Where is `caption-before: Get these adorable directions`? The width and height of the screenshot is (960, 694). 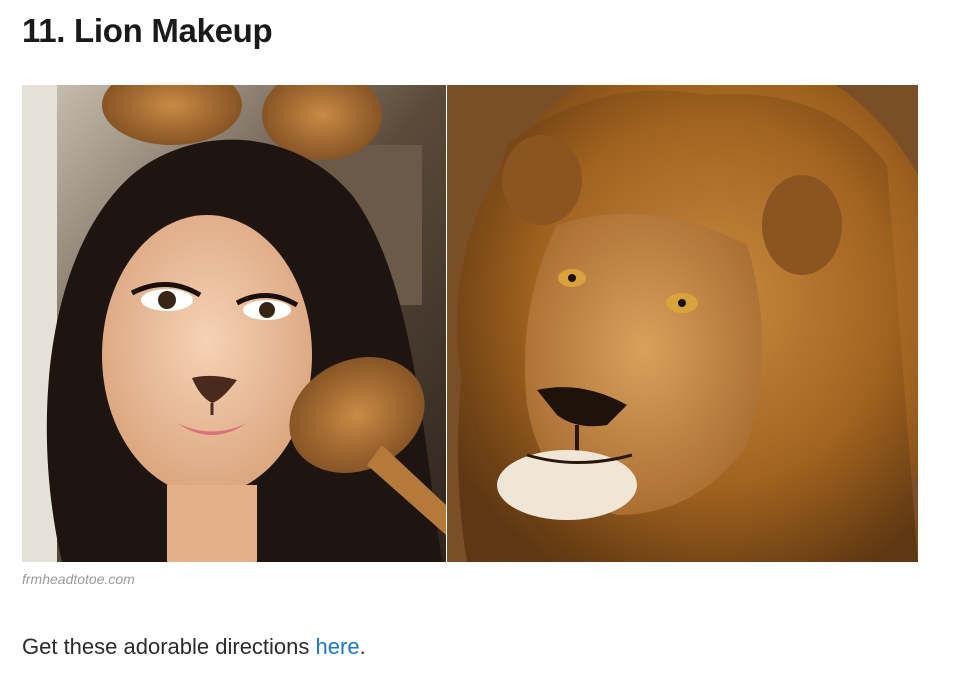
caption-before: Get these adorable directions is located at coordinates (169, 646).